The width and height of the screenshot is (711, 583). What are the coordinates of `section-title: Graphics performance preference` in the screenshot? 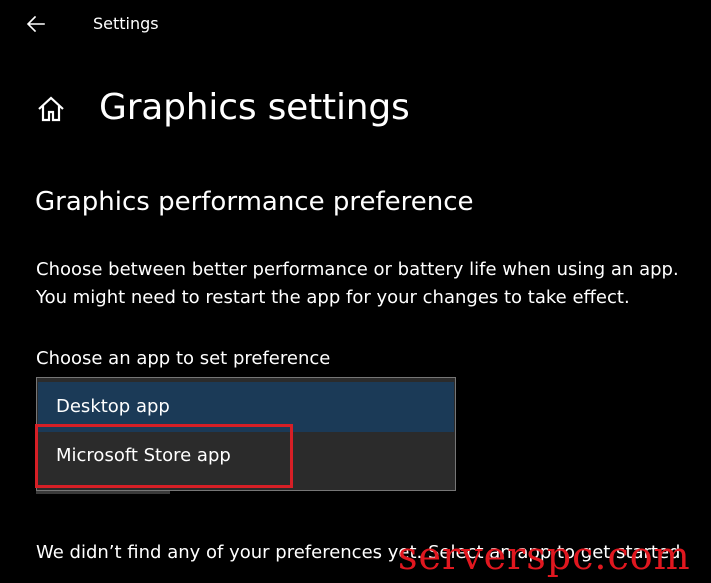 It's located at (254, 202).